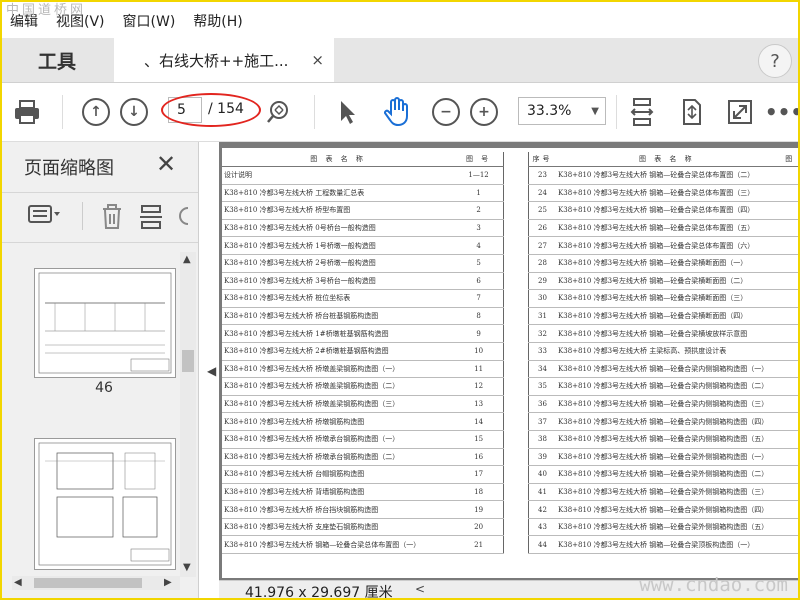 The width and height of the screenshot is (800, 600). Describe the element at coordinates (278, 112) in the screenshot. I see `zoom-search-icon` at that location.